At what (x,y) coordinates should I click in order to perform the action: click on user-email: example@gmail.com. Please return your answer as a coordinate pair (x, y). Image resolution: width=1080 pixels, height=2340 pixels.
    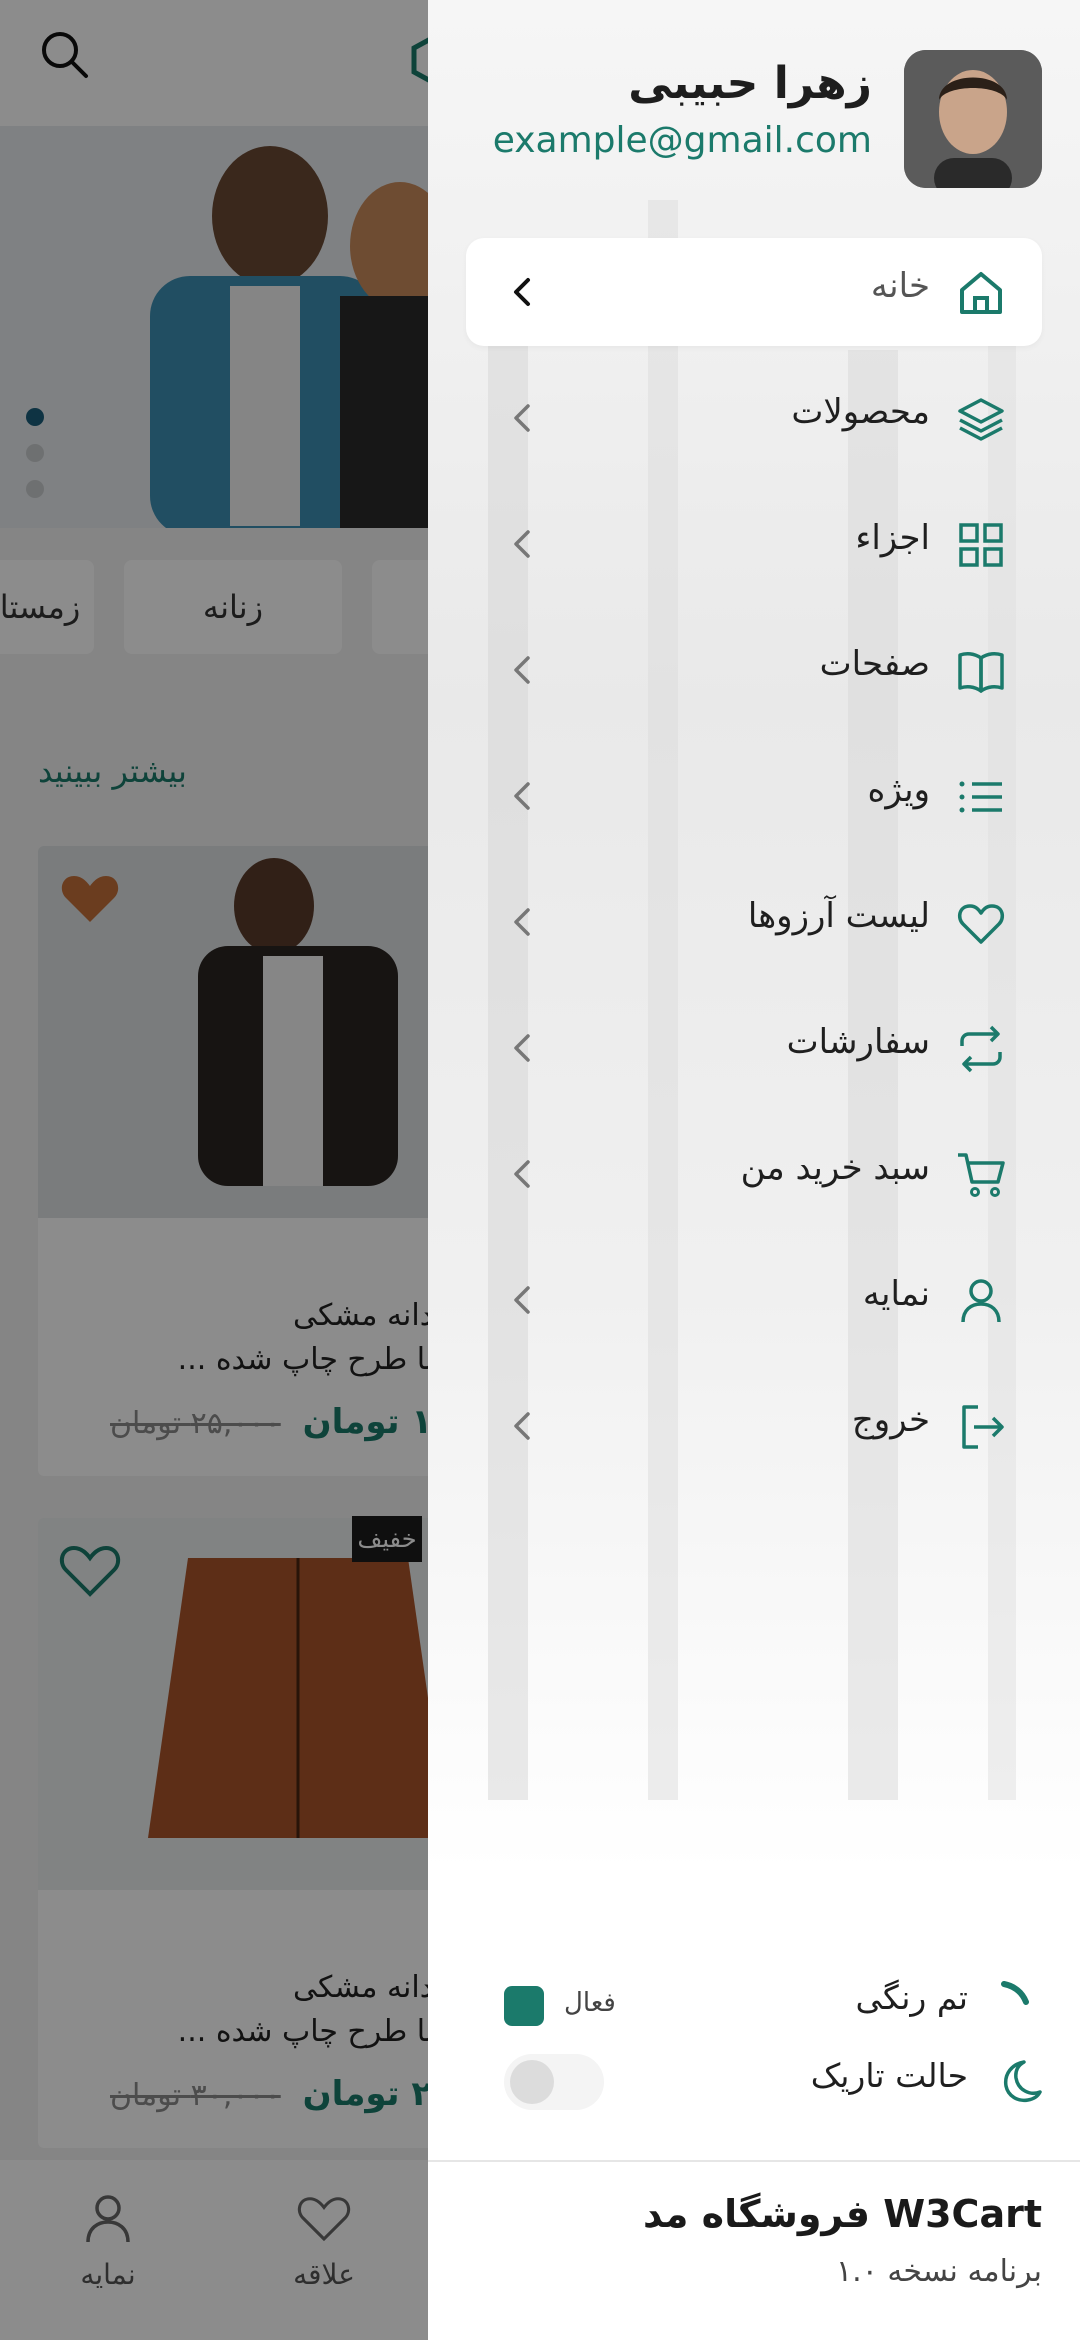
    Looking at the image, I should click on (682, 140).